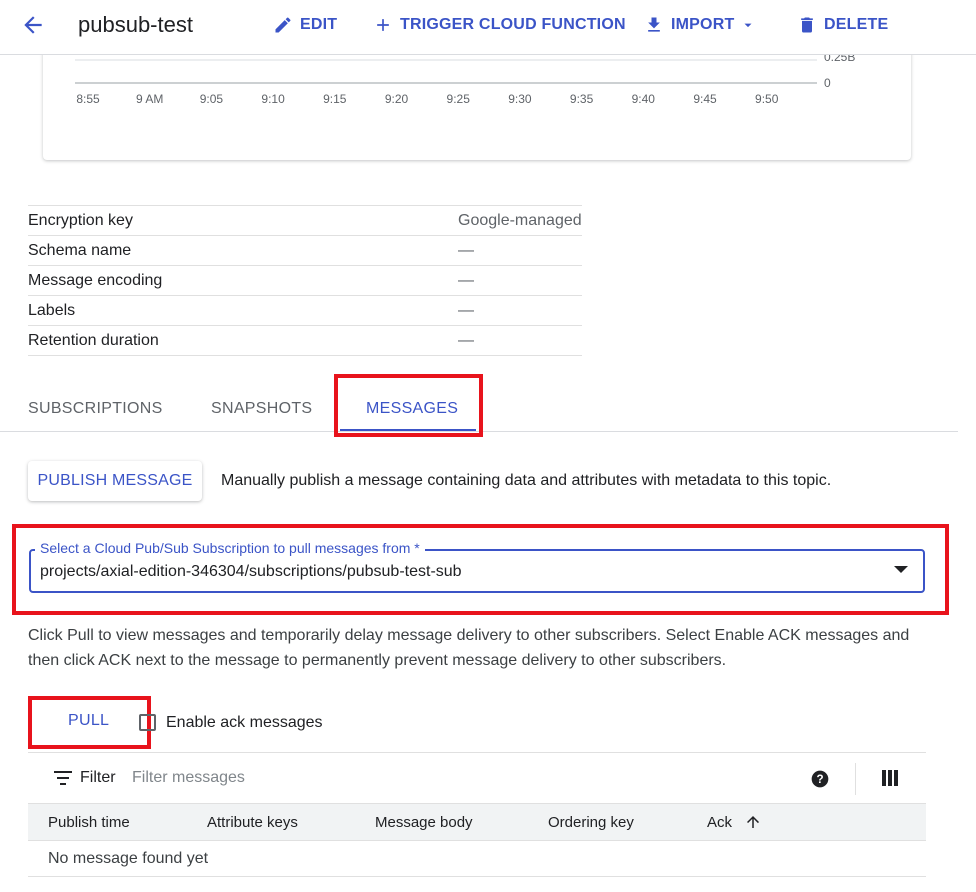 This screenshot has height=892, width=976. Describe the element at coordinates (80, 250) in the screenshot. I see `property-key: Schema name` at that location.